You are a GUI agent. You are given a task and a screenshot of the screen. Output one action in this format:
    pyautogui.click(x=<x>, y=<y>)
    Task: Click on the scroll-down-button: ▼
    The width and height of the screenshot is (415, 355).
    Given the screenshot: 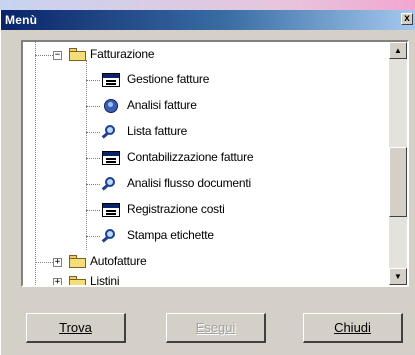 What is the action you would take?
    pyautogui.click(x=398, y=276)
    